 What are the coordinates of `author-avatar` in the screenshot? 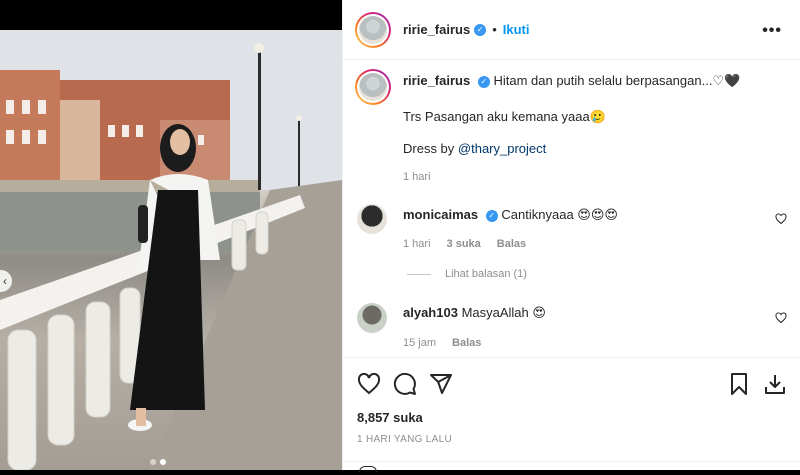 It's located at (373, 29).